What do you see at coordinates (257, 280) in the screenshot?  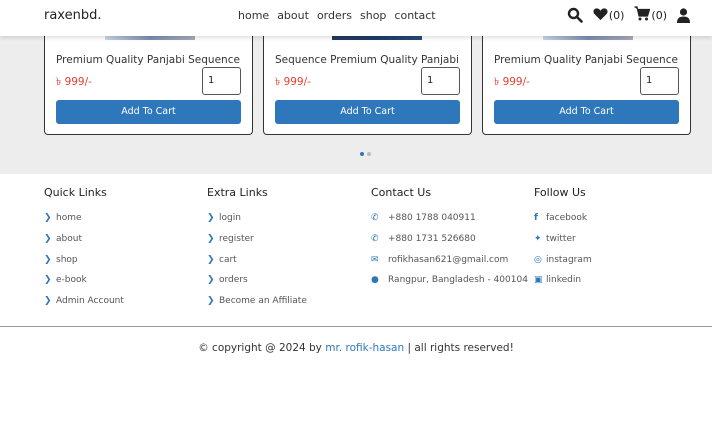 I see `footer-link: ❯ orders` at bounding box center [257, 280].